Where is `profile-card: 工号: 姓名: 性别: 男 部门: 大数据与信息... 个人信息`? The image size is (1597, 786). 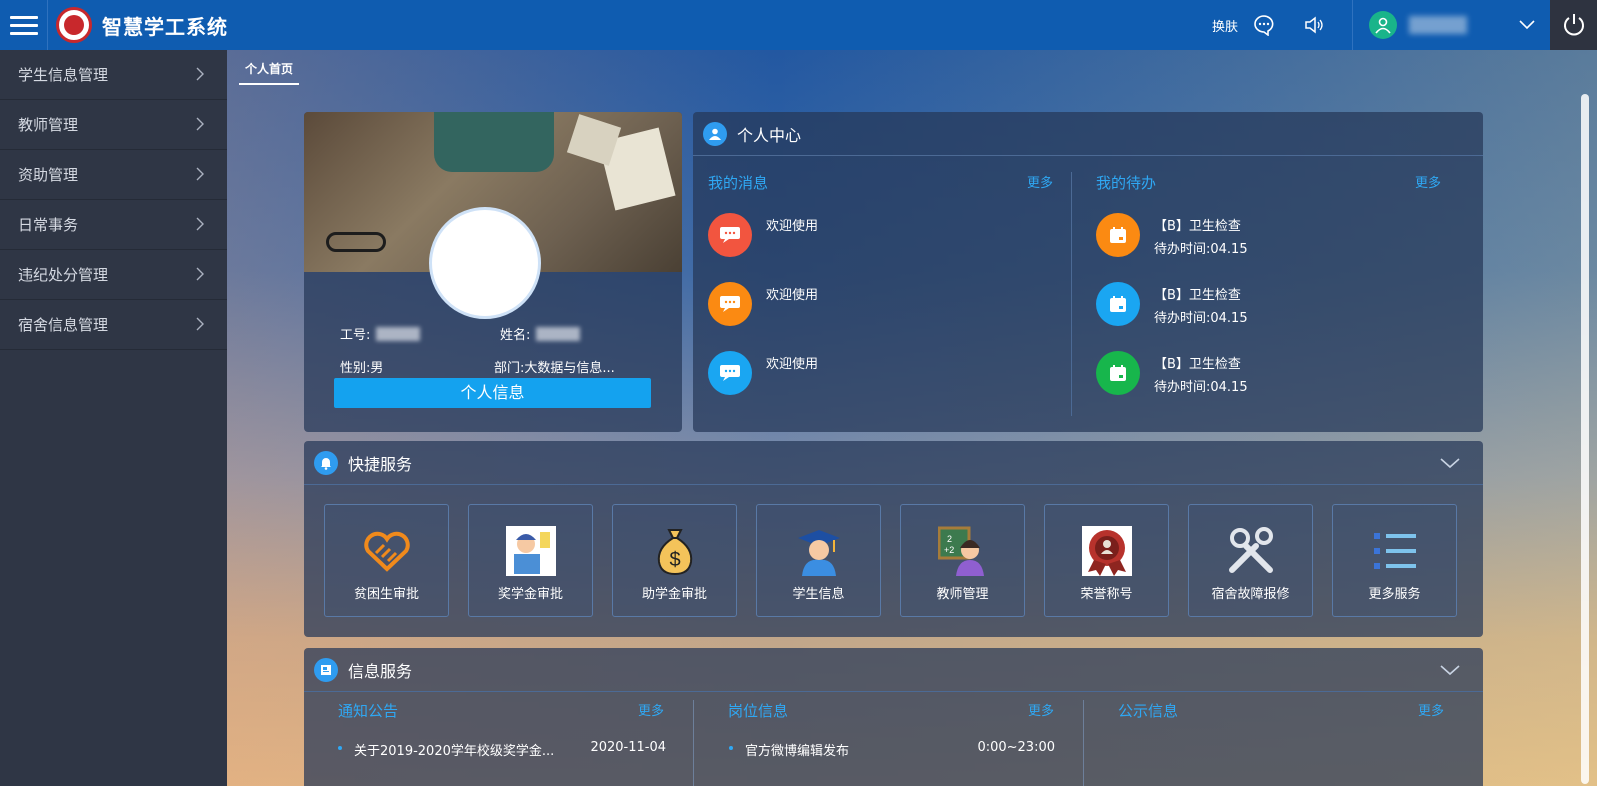 profile-card: 工号: 姓名: 性别: 男 部门: 大数据与信息... 个人信息 is located at coordinates (493, 272).